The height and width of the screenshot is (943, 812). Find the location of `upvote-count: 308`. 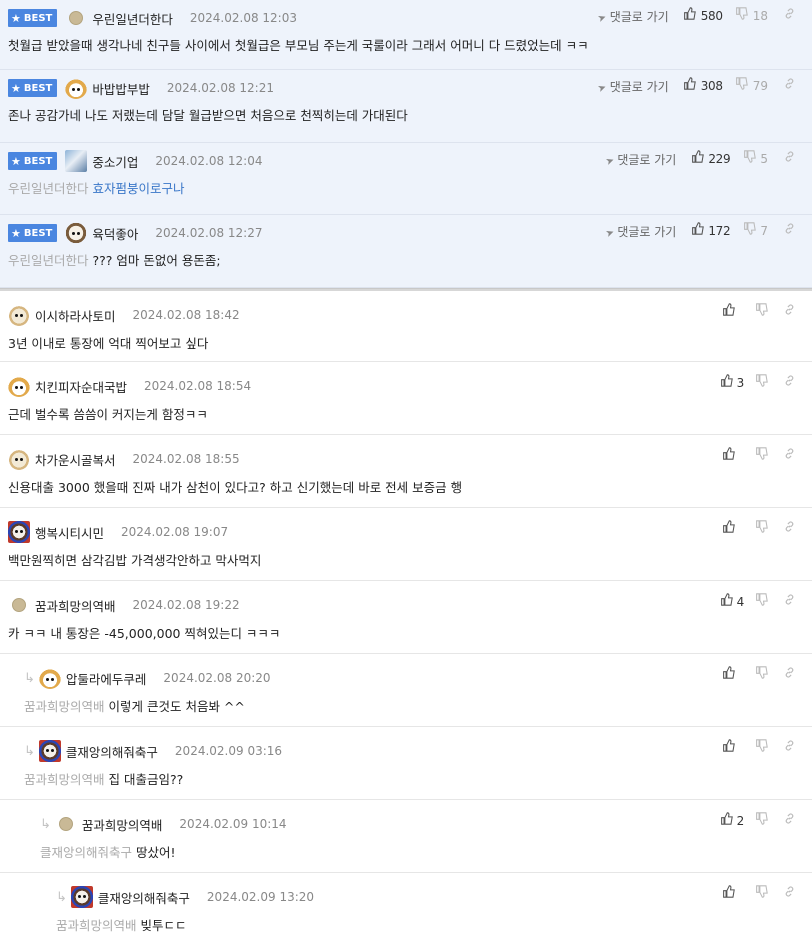

upvote-count: 308 is located at coordinates (711, 86).